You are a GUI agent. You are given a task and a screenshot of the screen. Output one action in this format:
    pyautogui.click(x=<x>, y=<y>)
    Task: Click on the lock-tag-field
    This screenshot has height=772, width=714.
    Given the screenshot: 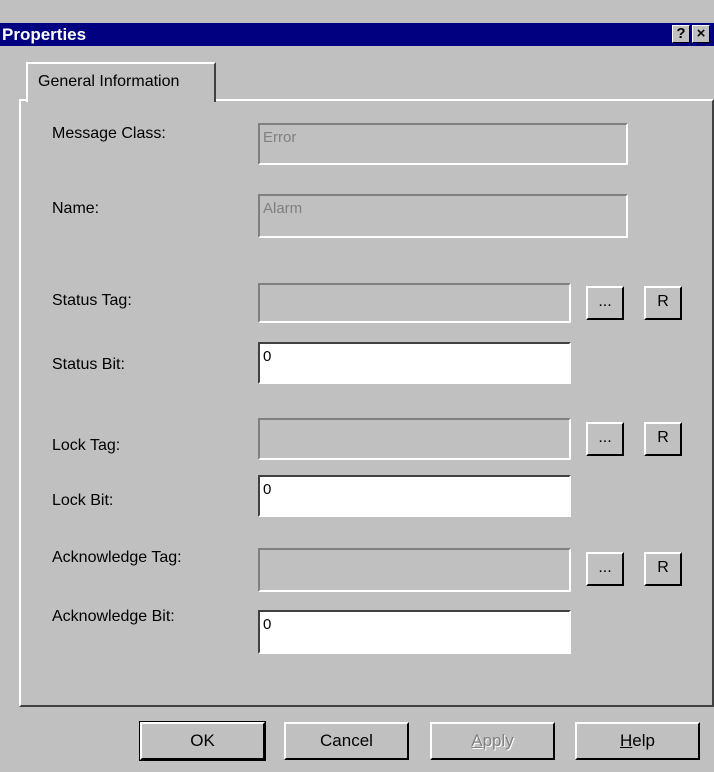 What is the action you would take?
    pyautogui.click(x=414, y=439)
    